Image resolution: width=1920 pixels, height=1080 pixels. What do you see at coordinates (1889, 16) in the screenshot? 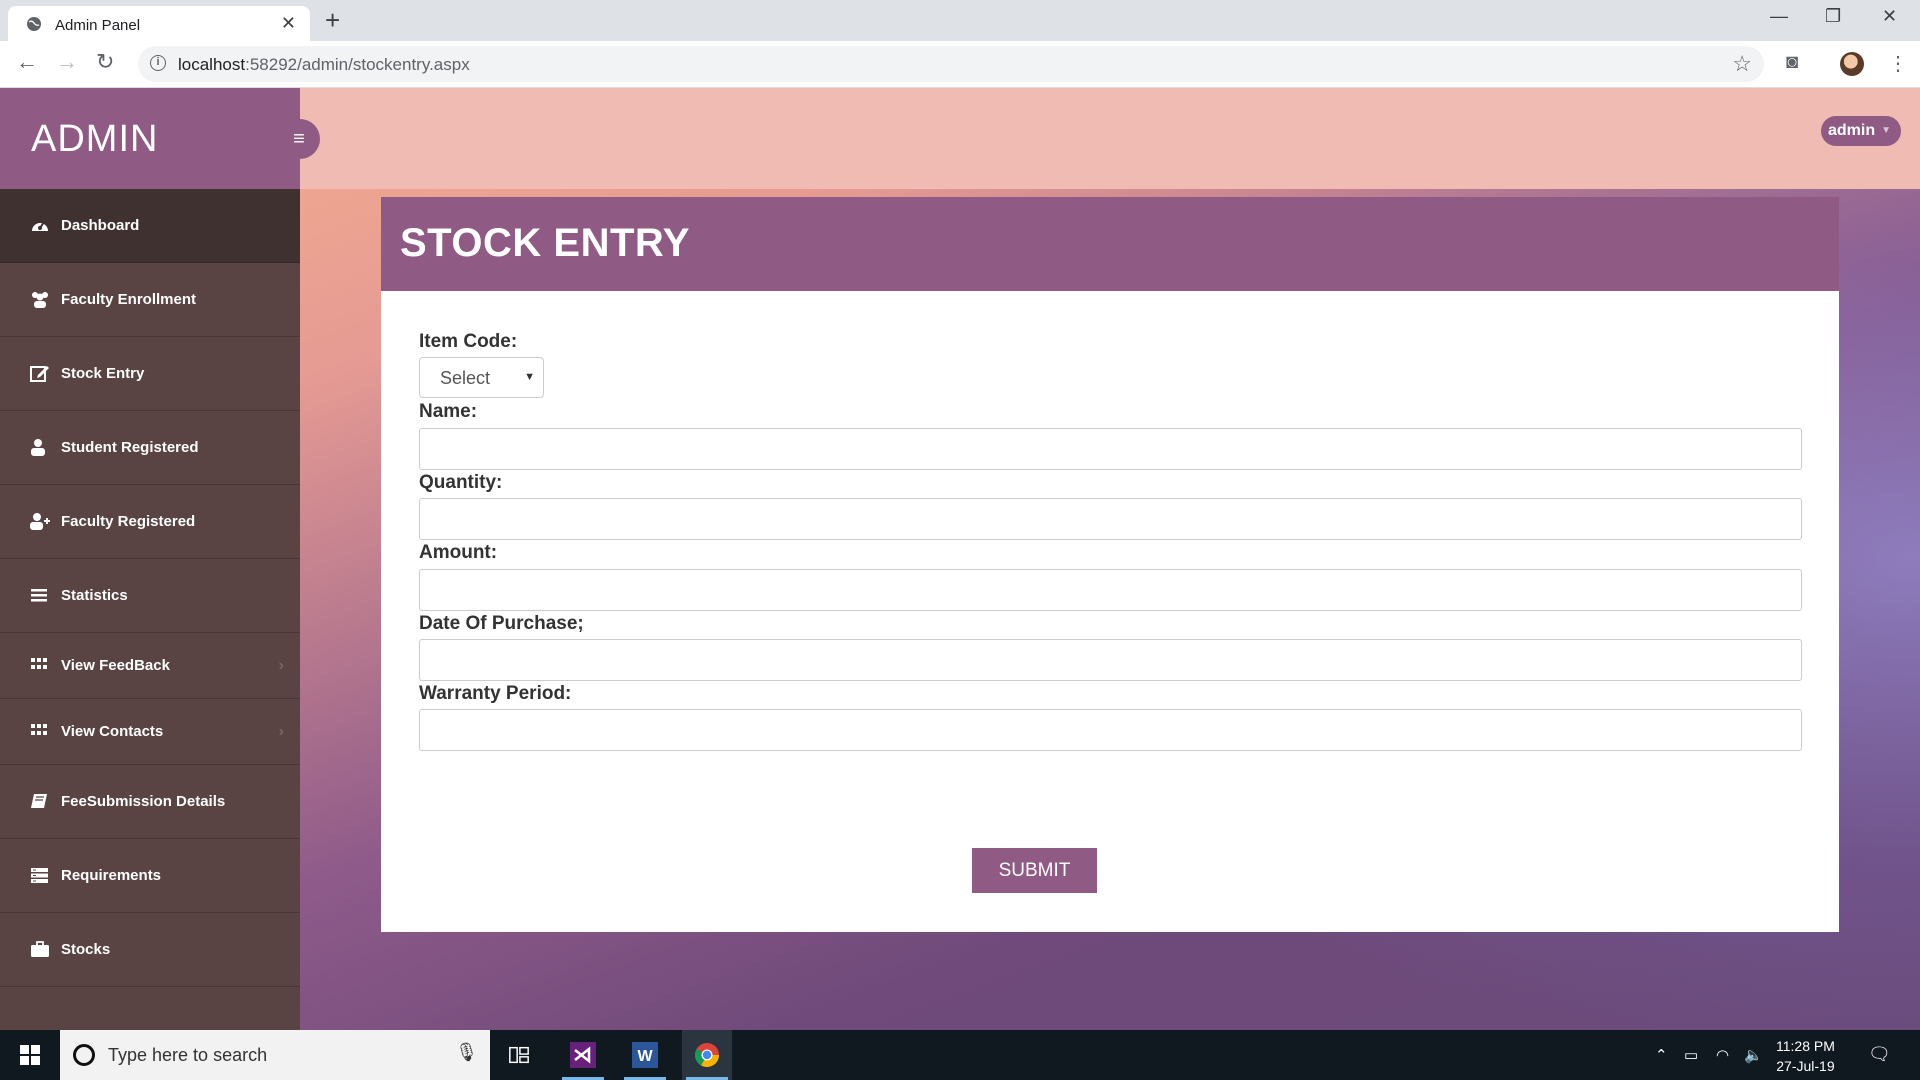
I see `window-close-icon: ✕` at bounding box center [1889, 16].